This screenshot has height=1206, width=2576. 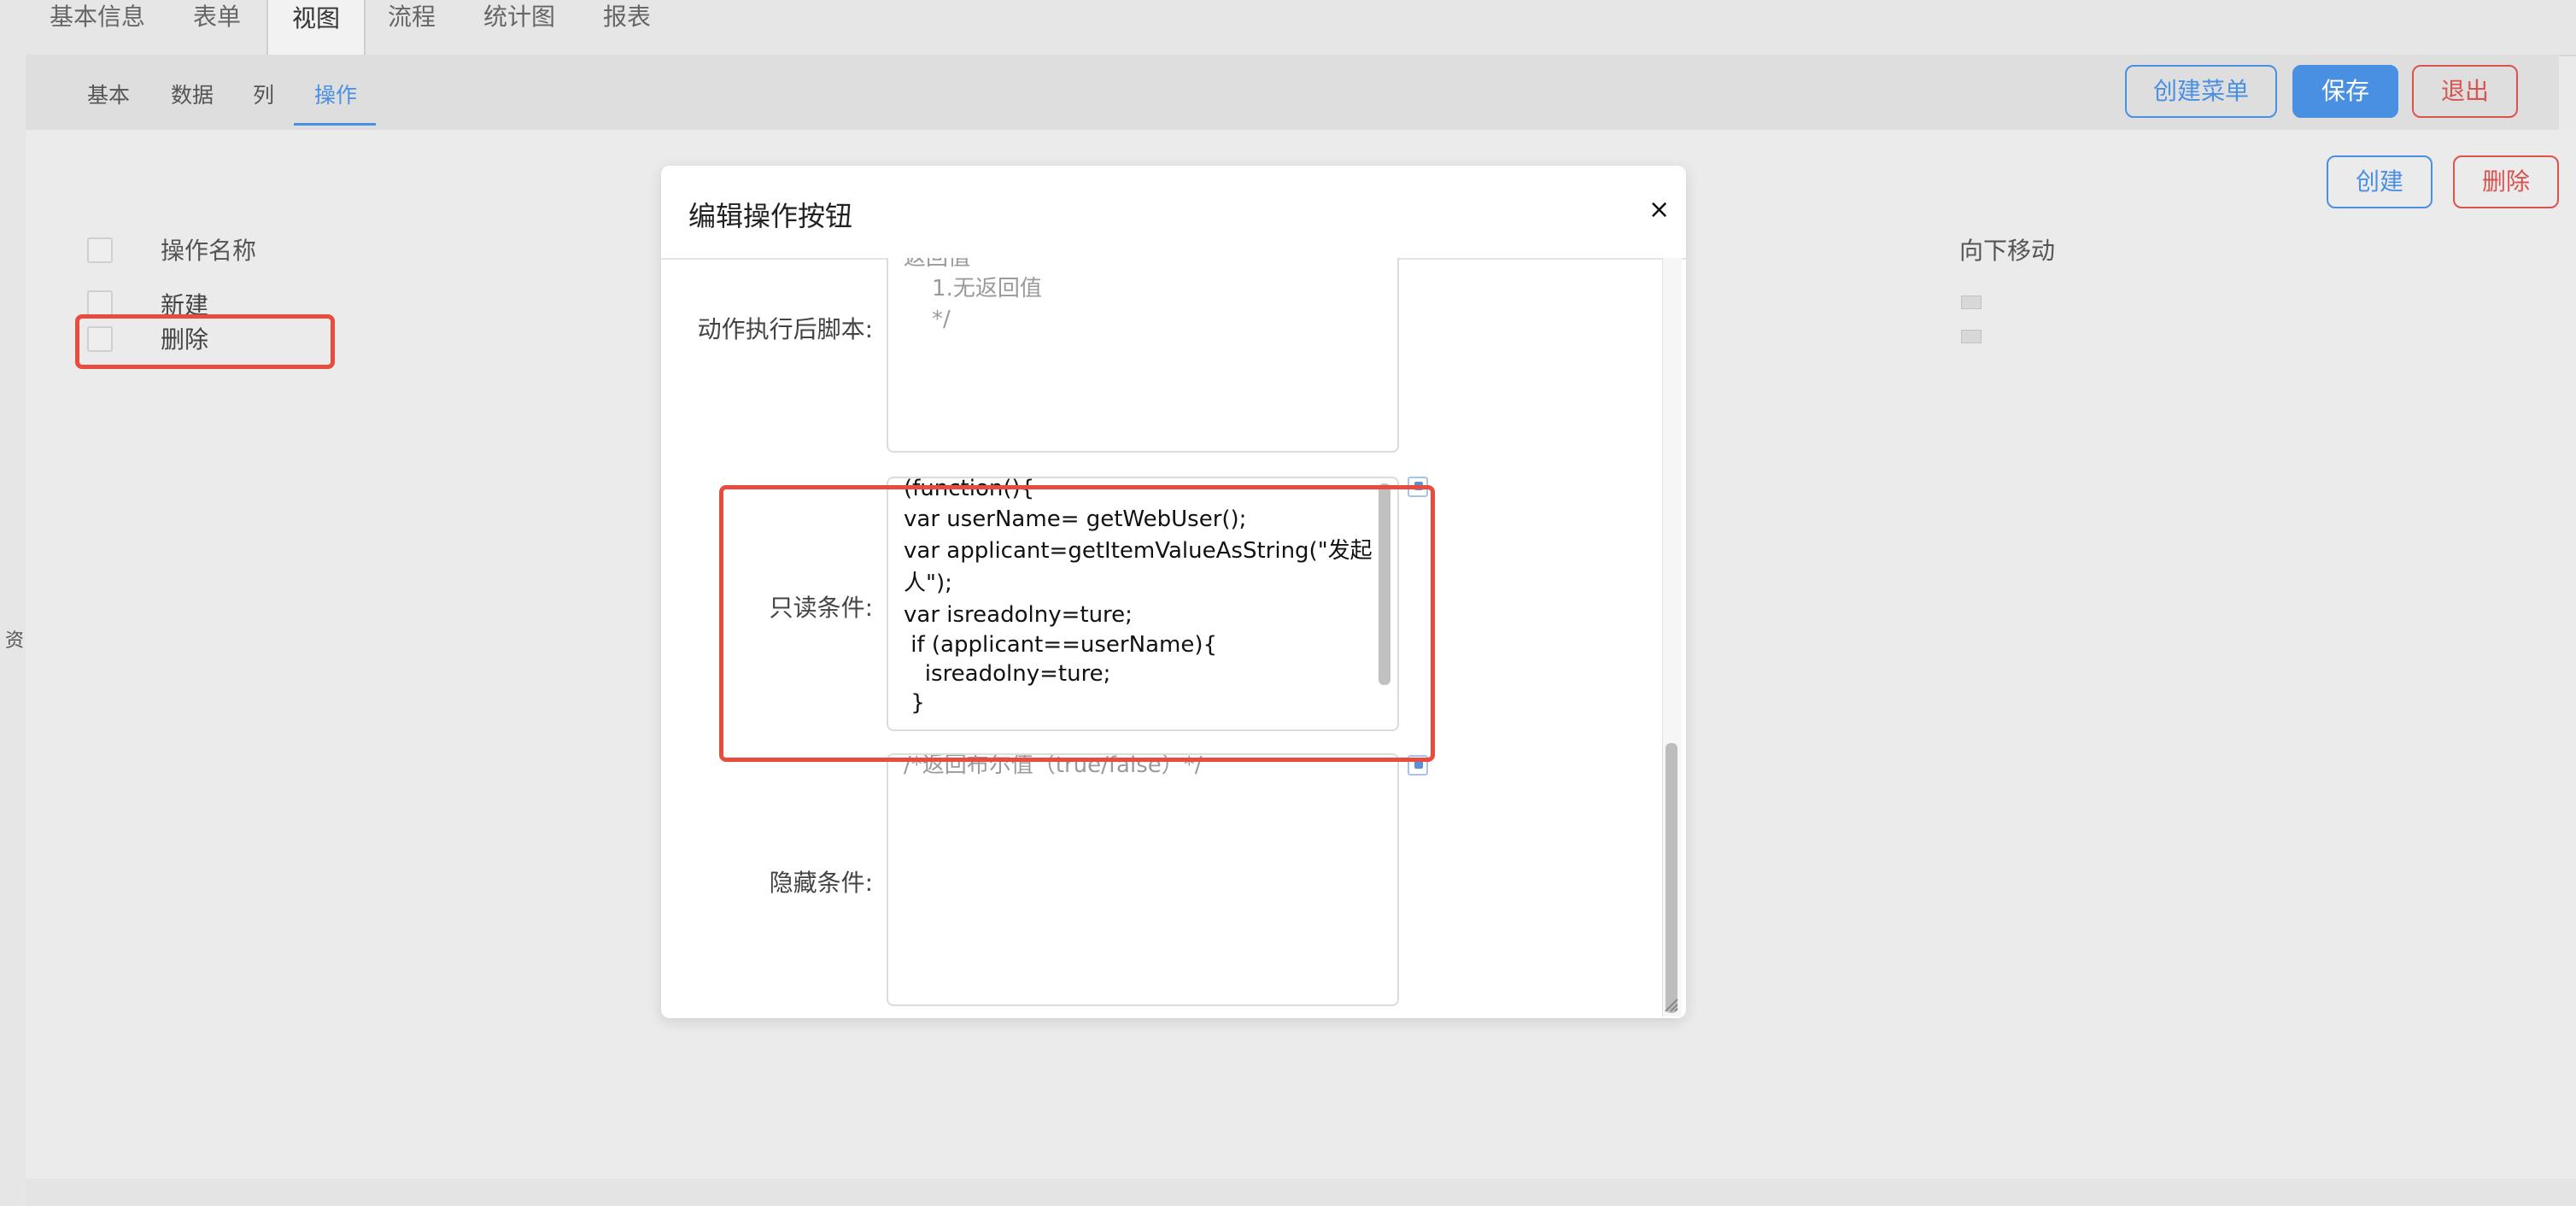 I want to click on readonly-code-line: 人");, so click(x=928, y=583).